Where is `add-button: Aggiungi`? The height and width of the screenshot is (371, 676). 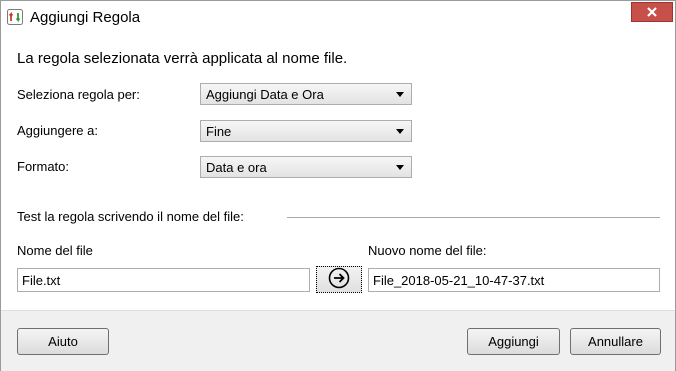
add-button: Aggiungi is located at coordinates (513, 341).